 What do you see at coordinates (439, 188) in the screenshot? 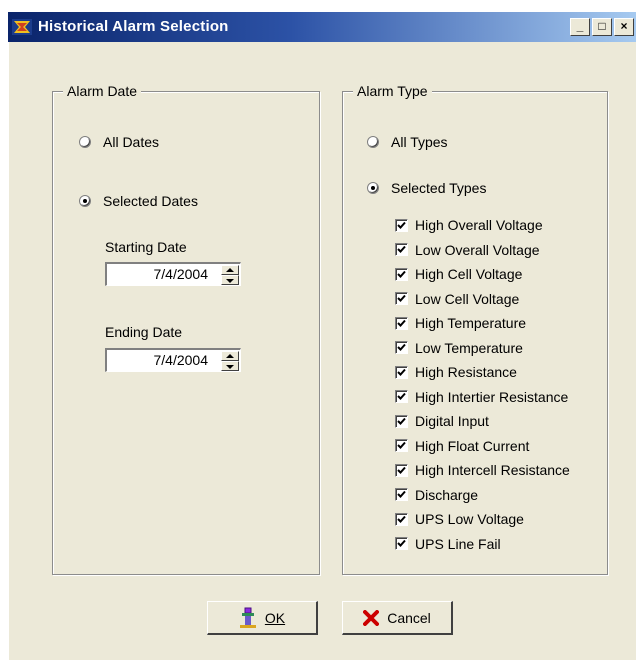
I see `selected-types-label: Selected Types` at bounding box center [439, 188].